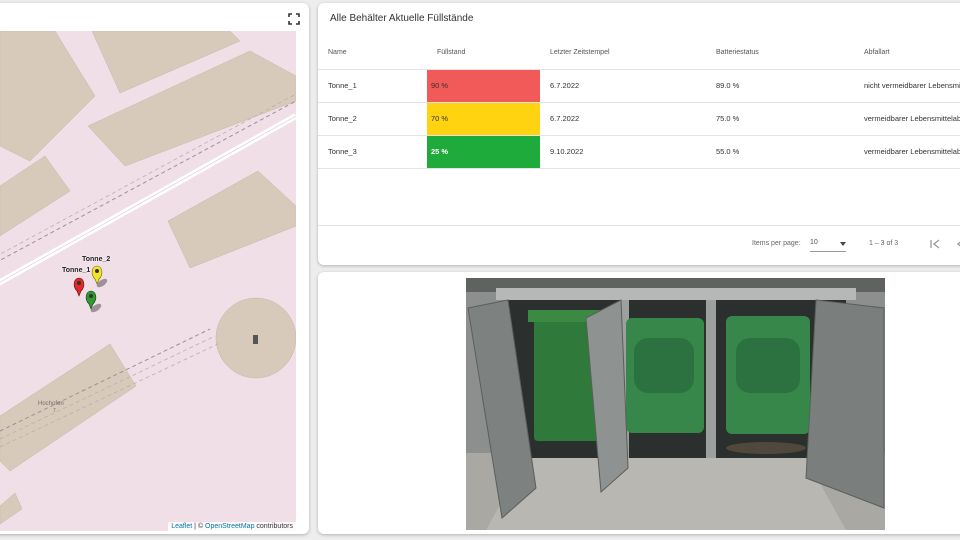 This screenshot has height=540, width=960. Describe the element at coordinates (372, 53) in the screenshot. I see `column-header: Name` at that location.